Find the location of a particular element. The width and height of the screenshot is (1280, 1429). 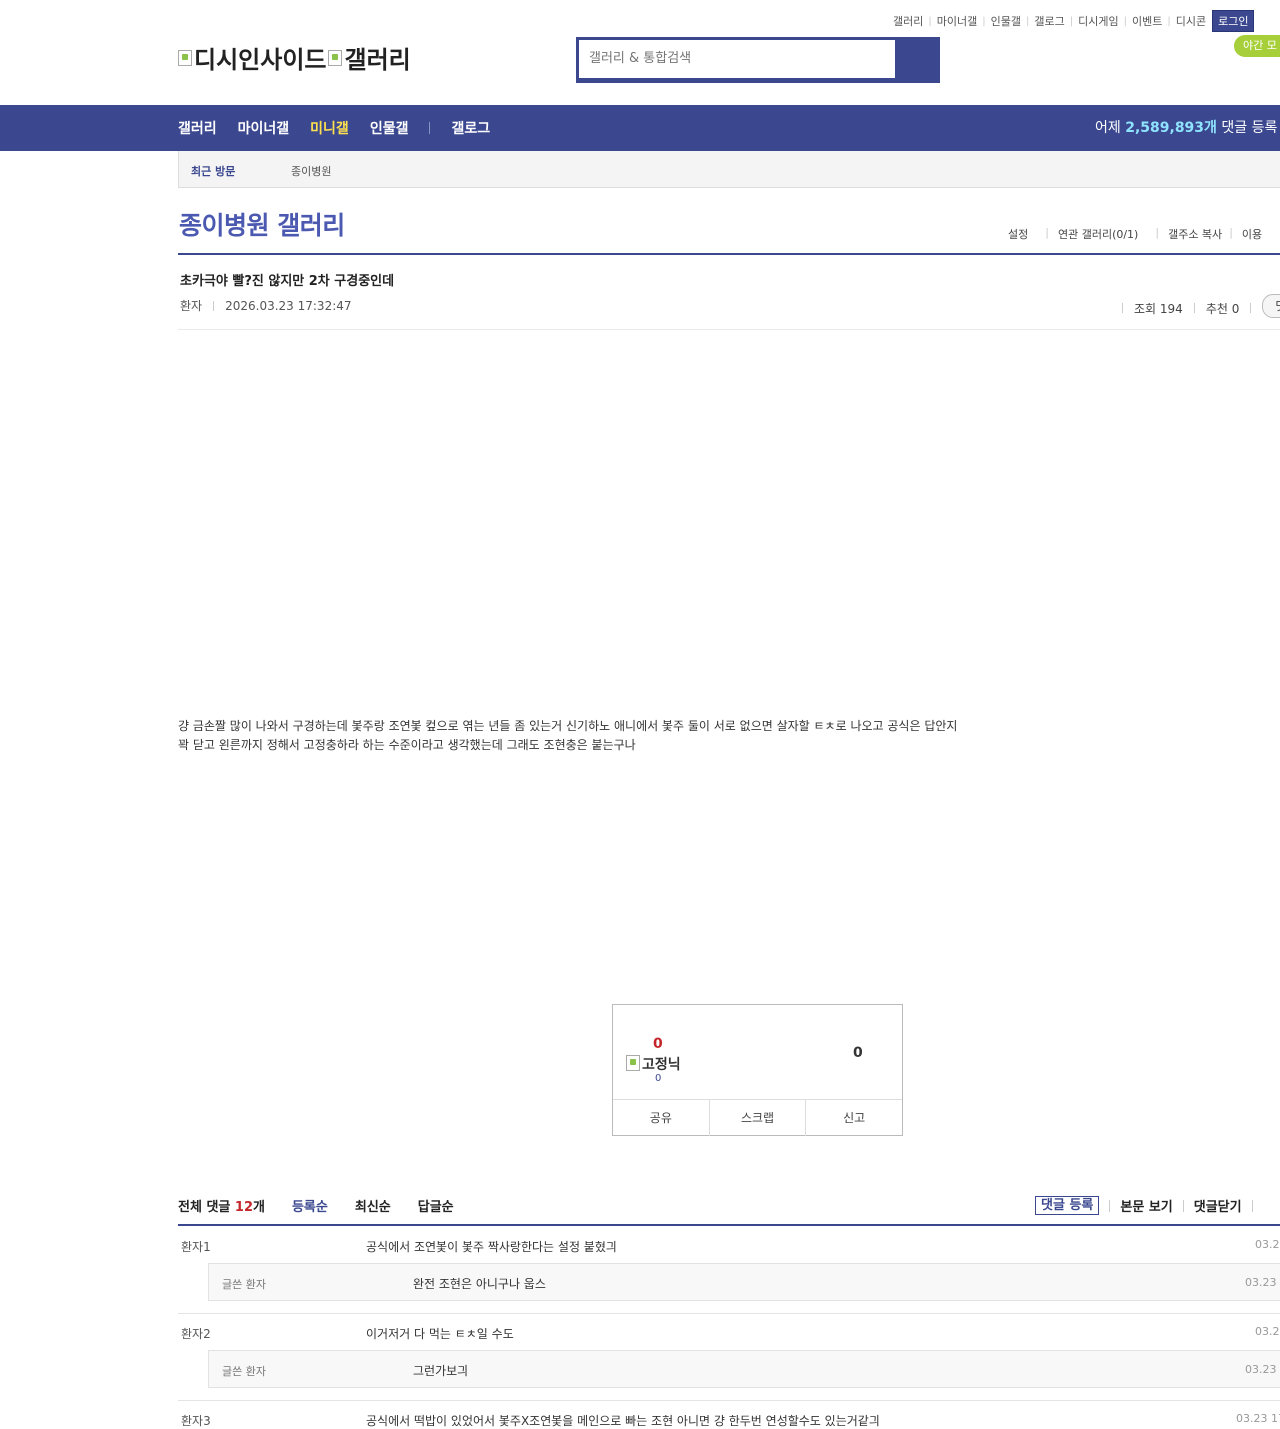

comment-date: 03.23 17 is located at coordinates (1258, 1418).